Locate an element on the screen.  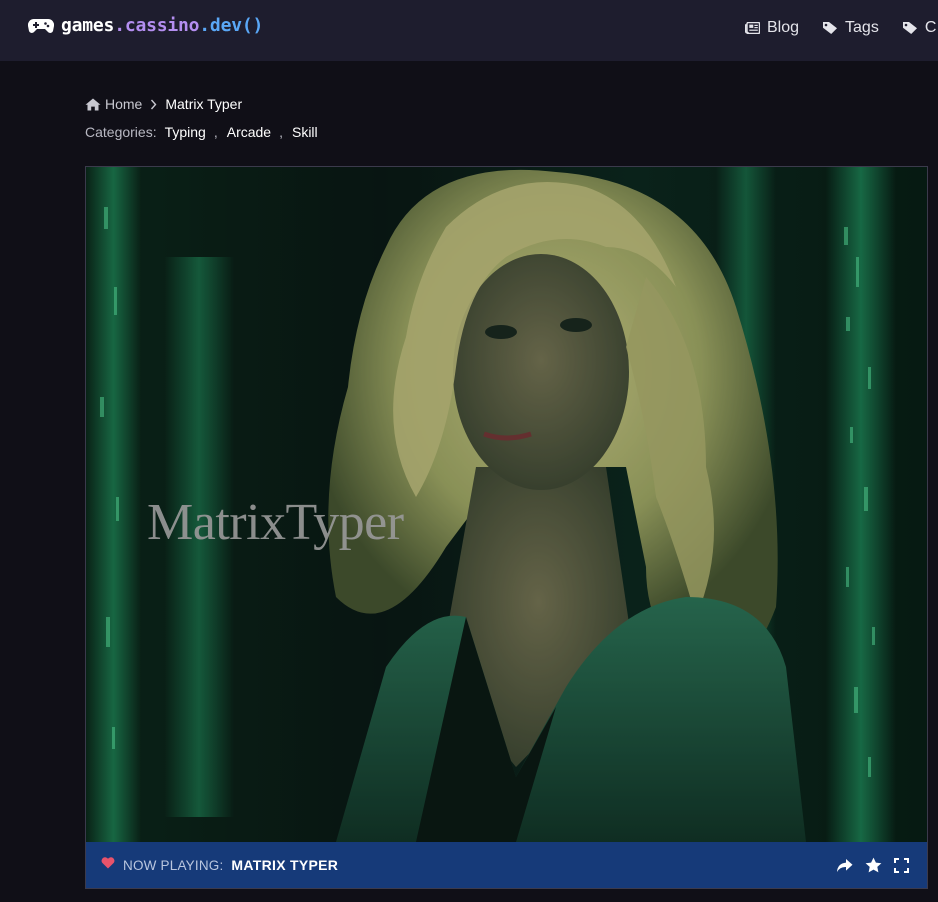
nav-item-blog: Blog is located at coordinates (772, 28).